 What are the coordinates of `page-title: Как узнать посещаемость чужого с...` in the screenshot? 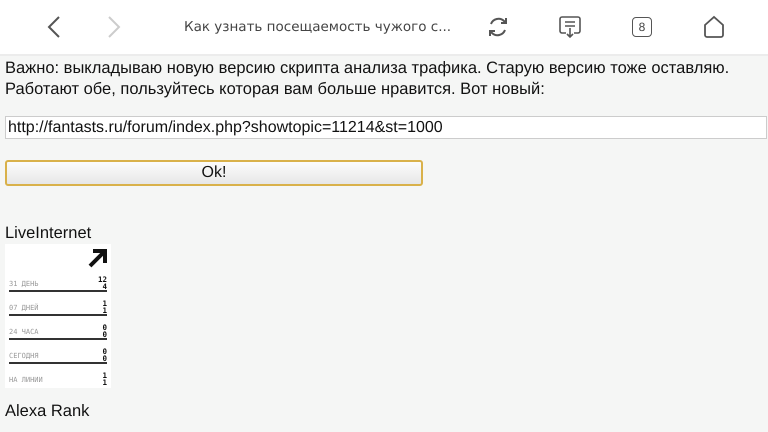 It's located at (318, 27).